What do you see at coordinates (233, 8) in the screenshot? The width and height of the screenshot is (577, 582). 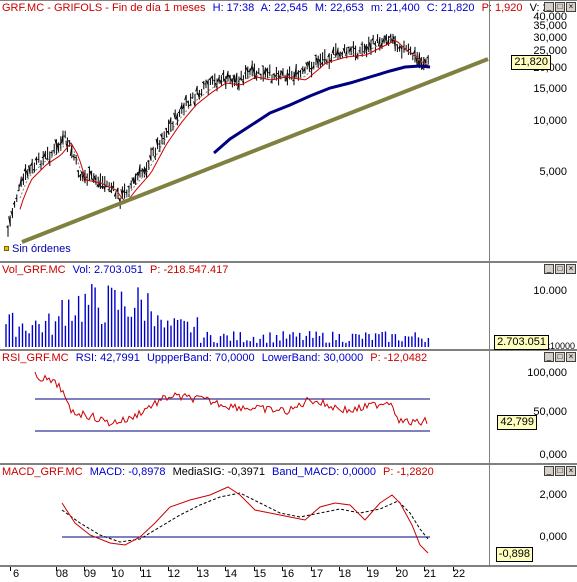 I see `price-time-label: H: 17:38` at bounding box center [233, 8].